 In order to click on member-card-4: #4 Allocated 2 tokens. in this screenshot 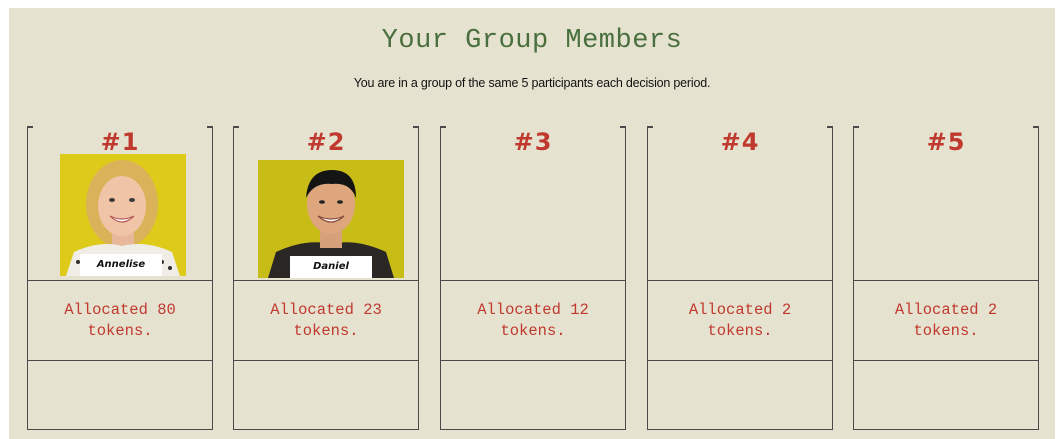, I will do `click(740, 278)`.